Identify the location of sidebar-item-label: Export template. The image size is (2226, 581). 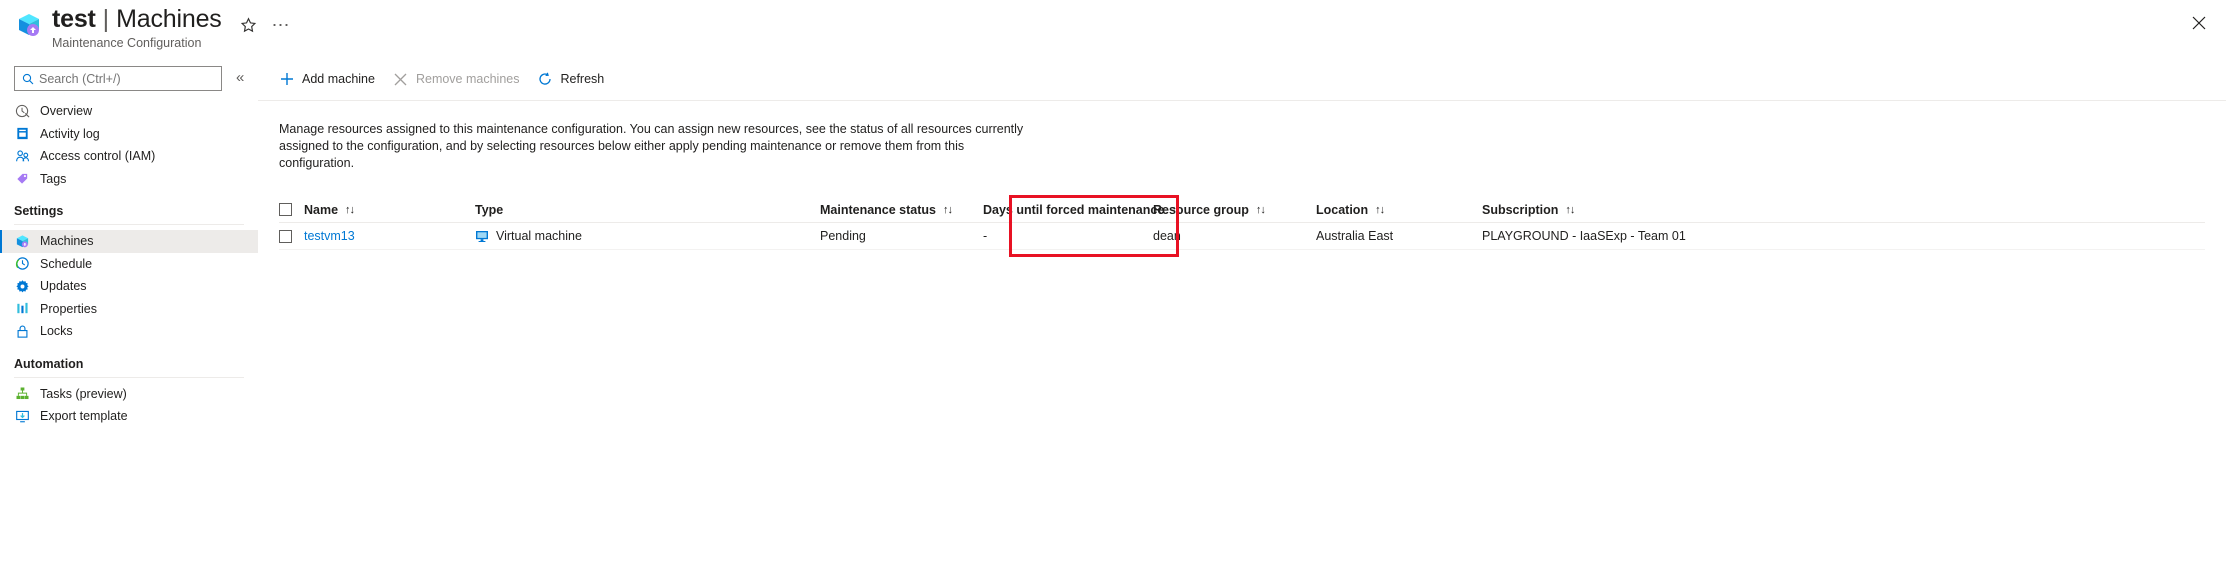
(84, 416).